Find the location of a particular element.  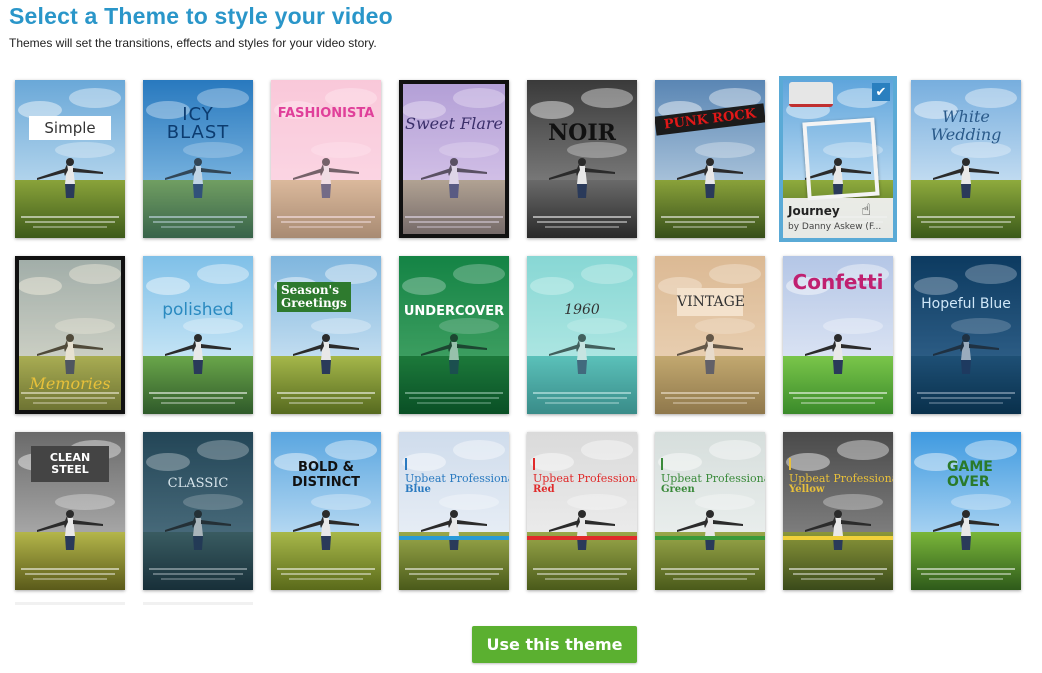

theme-card-21: Upbeat Professional Red is located at coordinates (582, 511).